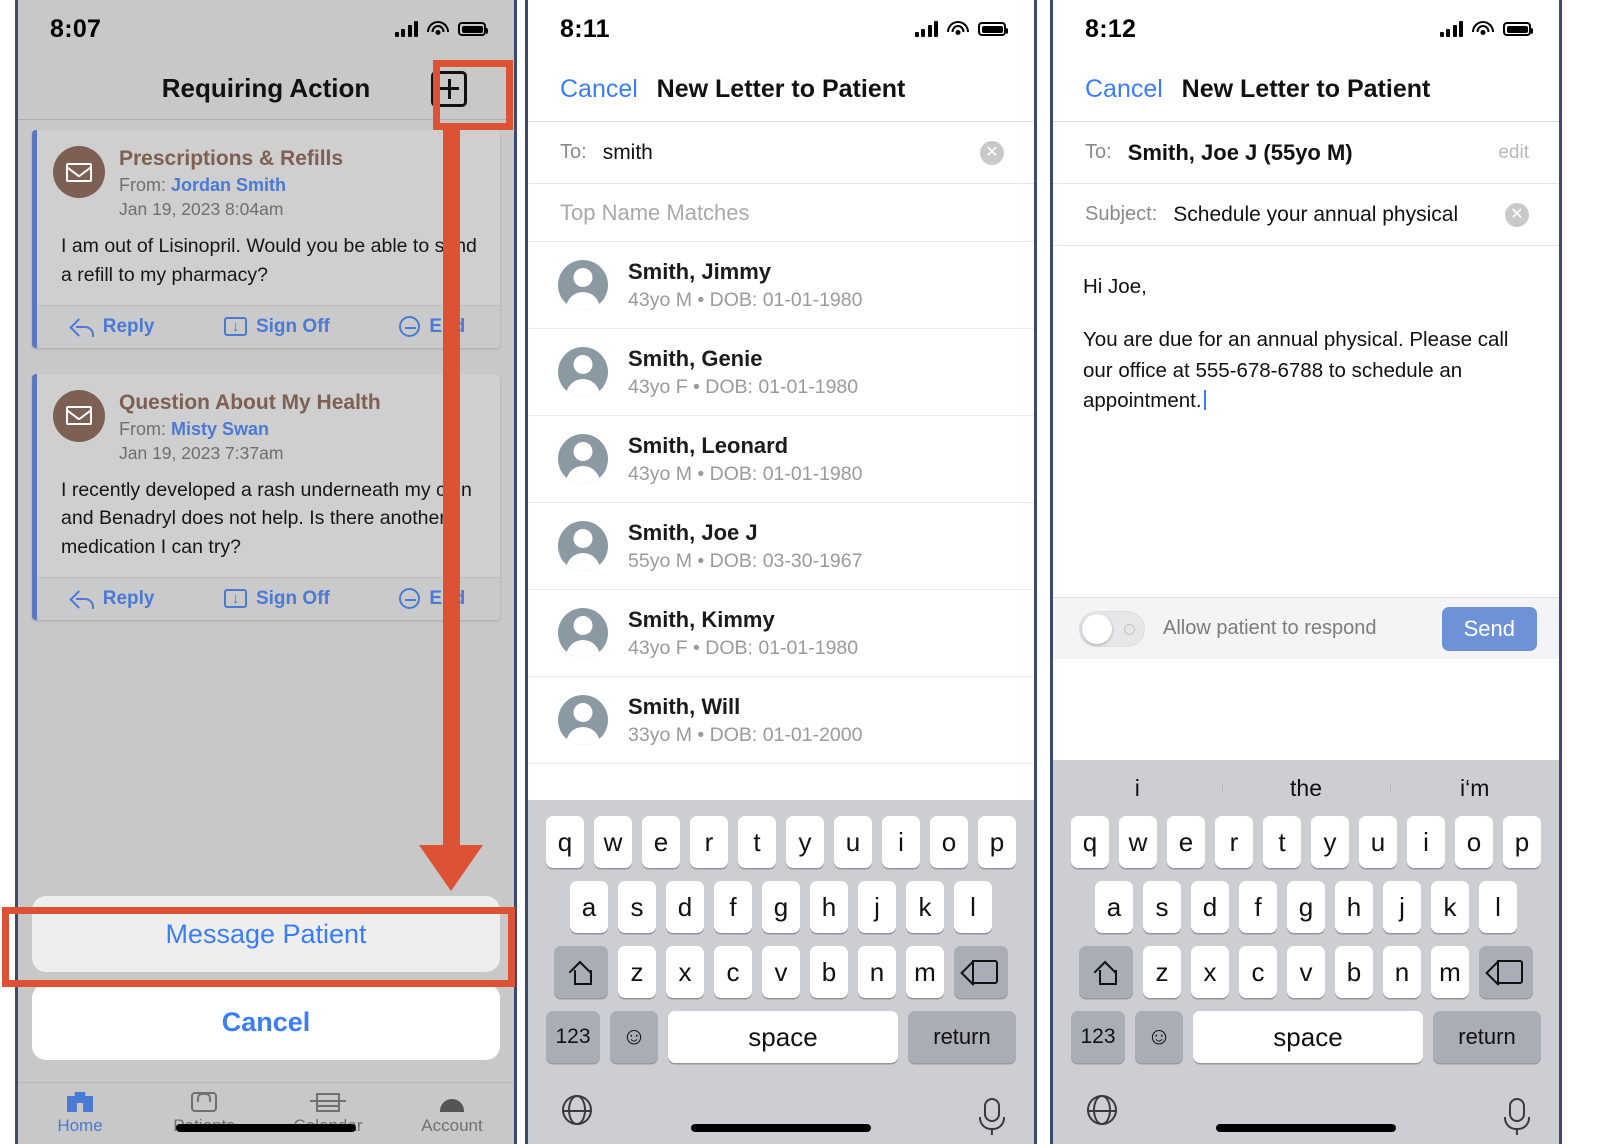 The height and width of the screenshot is (1144, 1600). What do you see at coordinates (266, 1022) in the screenshot?
I see `sheet-cancel-button: Cancel` at bounding box center [266, 1022].